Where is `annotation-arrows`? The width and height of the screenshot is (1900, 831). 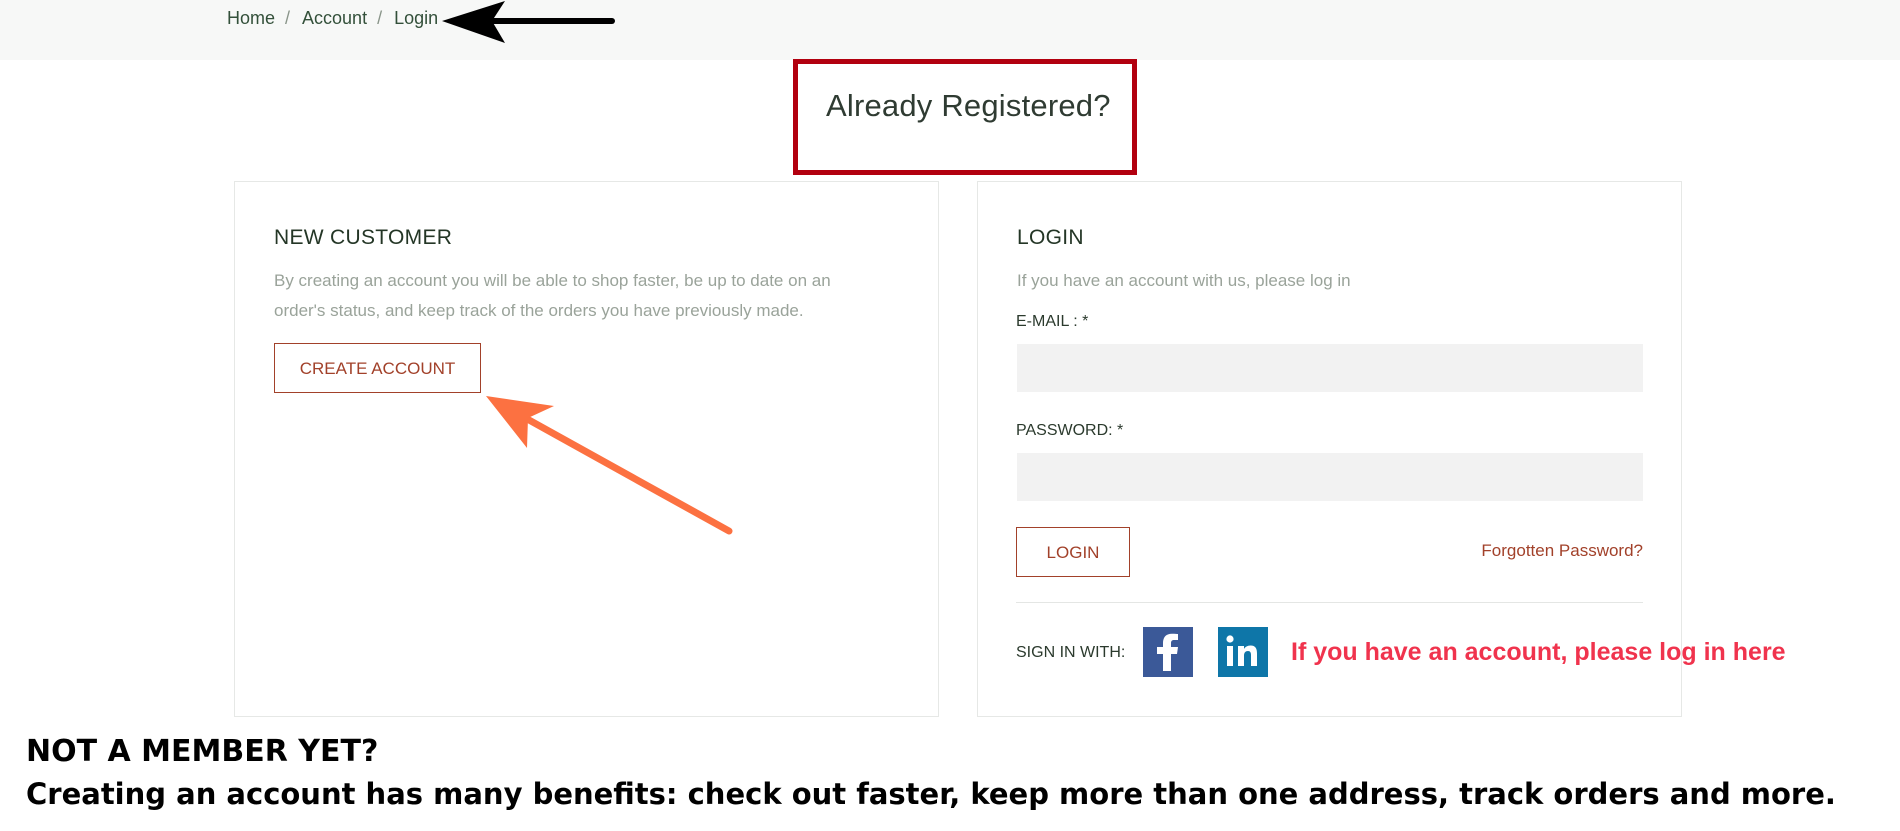
annotation-arrows is located at coordinates (587, 268).